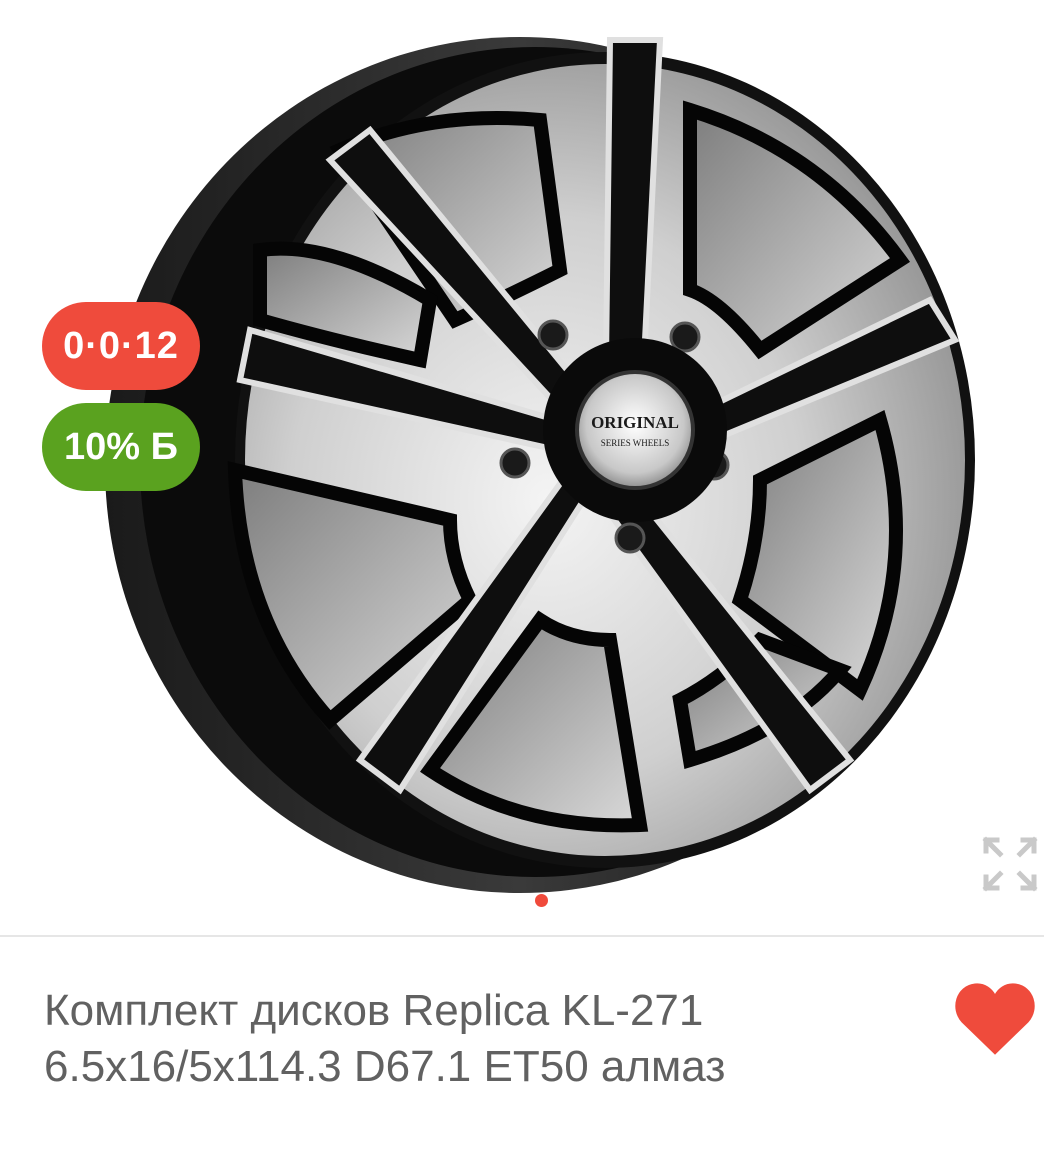 This screenshot has width=1044, height=1174. What do you see at coordinates (635, 422) in the screenshot?
I see `hub-cap-logo-text: ORIGINAL` at bounding box center [635, 422].